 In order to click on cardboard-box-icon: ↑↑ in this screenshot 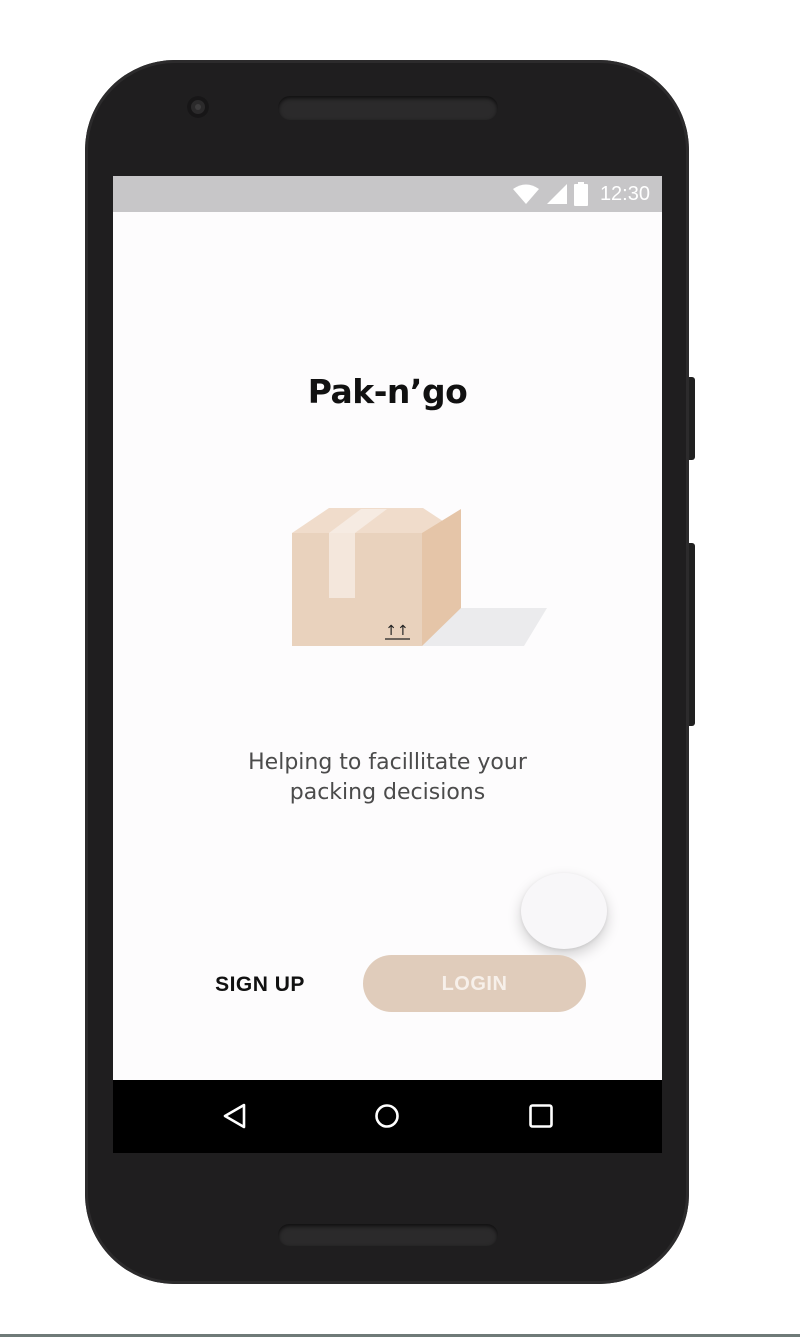, I will do `click(419, 577)`.